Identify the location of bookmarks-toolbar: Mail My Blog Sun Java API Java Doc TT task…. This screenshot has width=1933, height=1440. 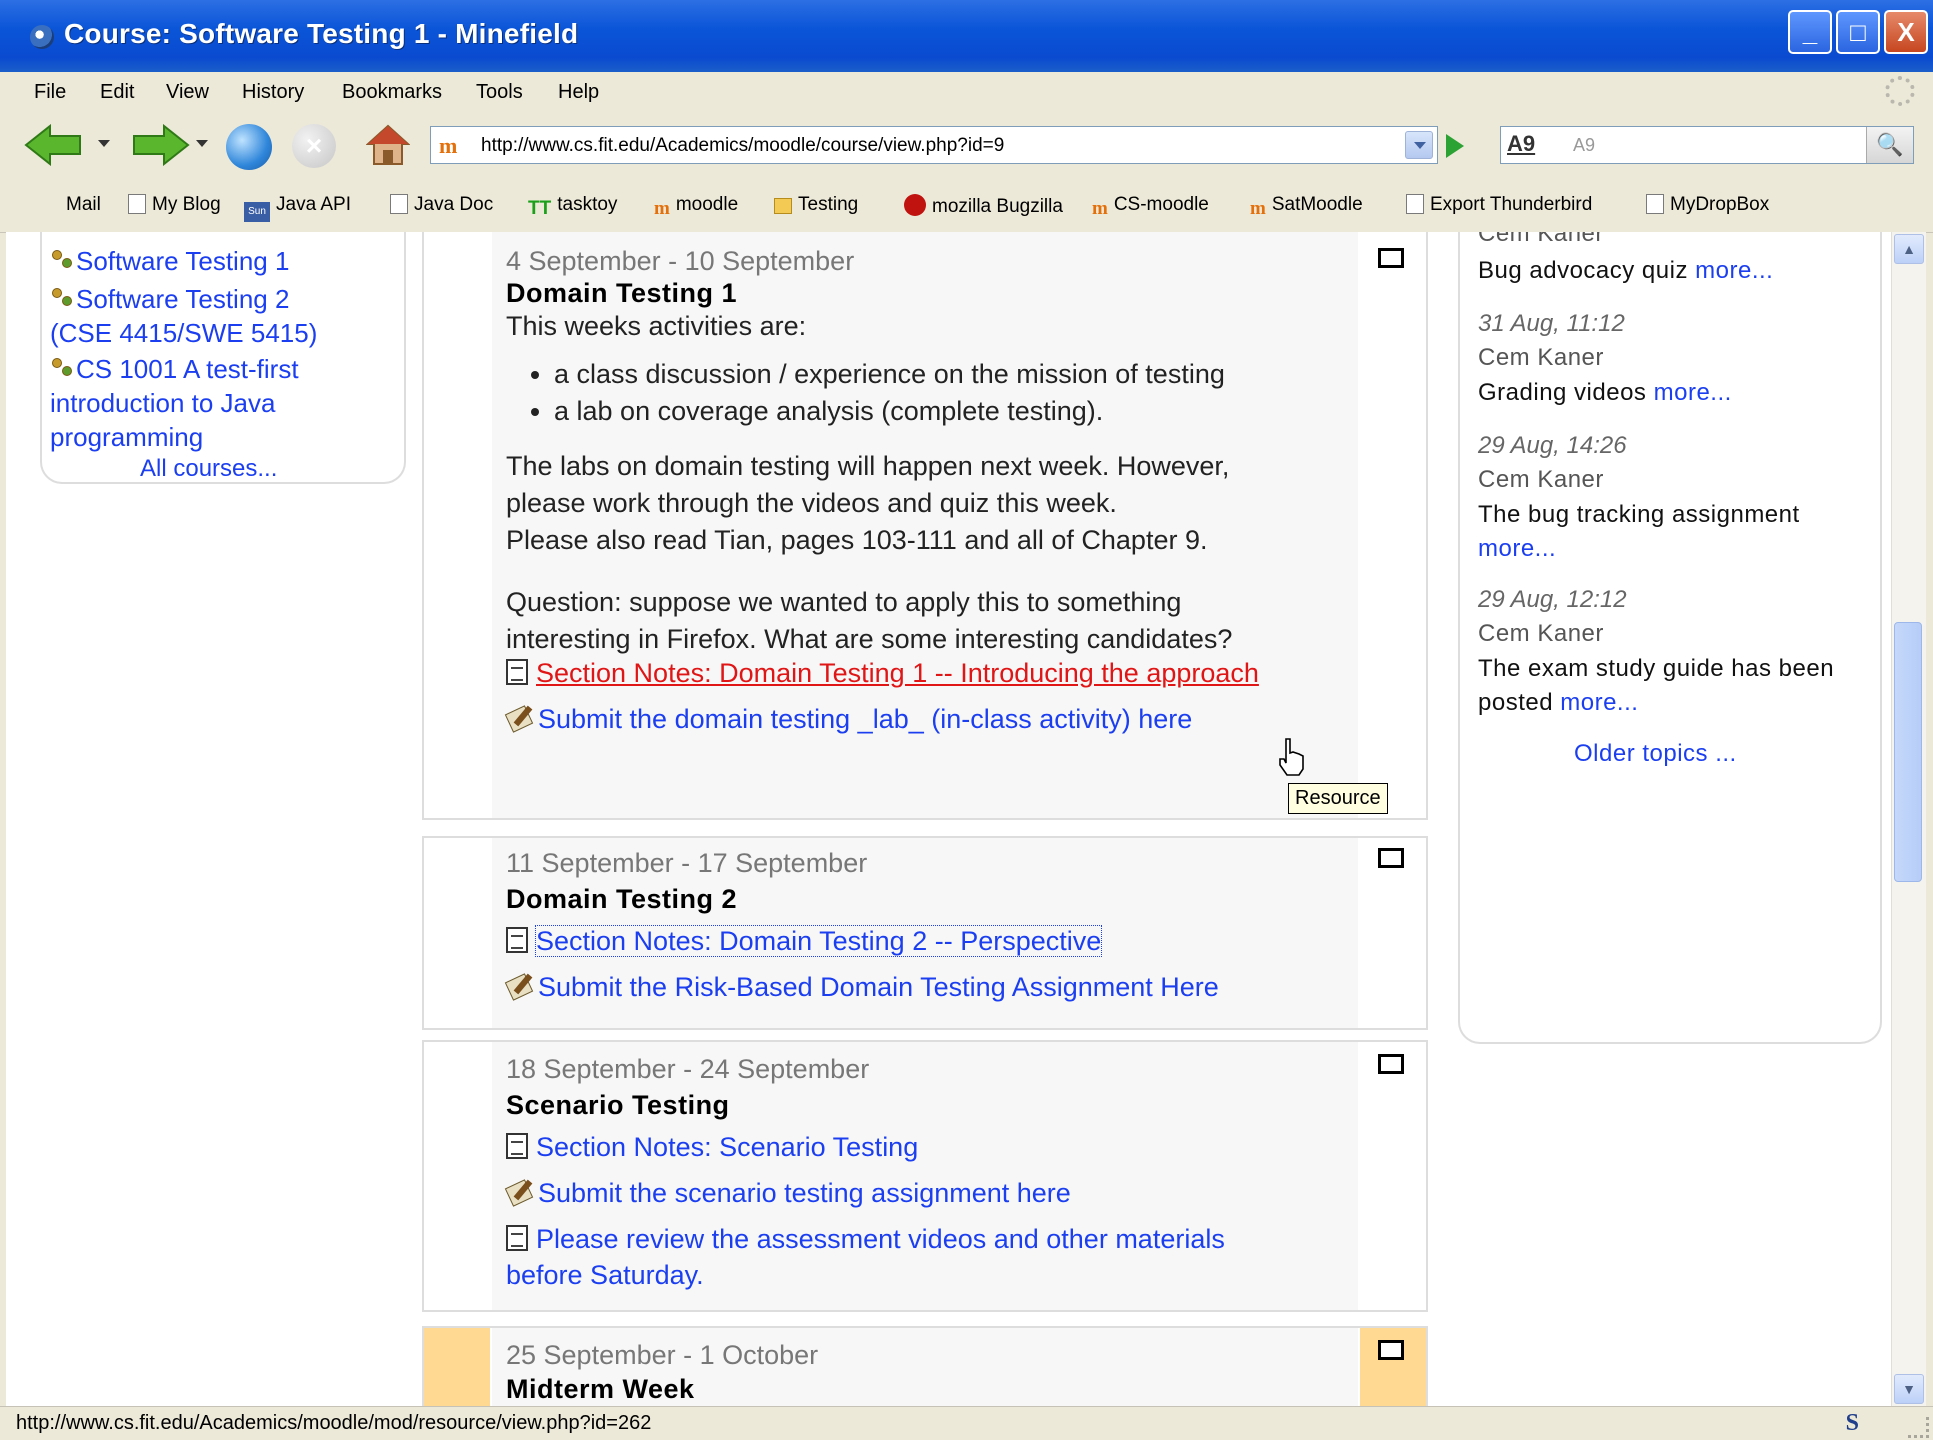
(966, 206).